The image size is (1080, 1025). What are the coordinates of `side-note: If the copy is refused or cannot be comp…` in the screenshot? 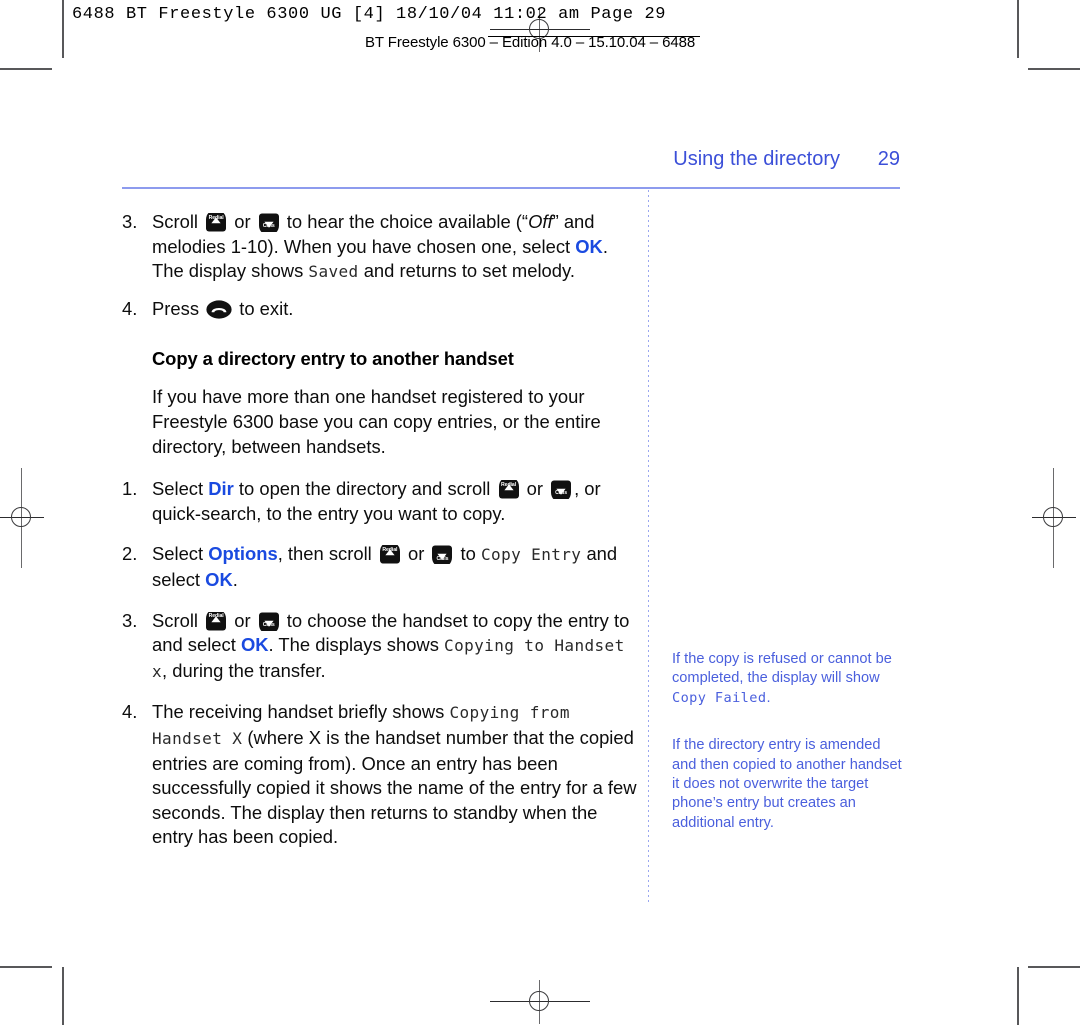 It's located at (788, 679).